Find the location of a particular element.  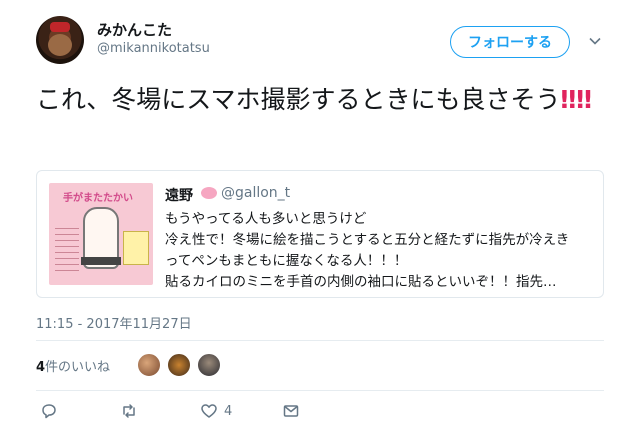

heart-icon is located at coordinates (209, 411).